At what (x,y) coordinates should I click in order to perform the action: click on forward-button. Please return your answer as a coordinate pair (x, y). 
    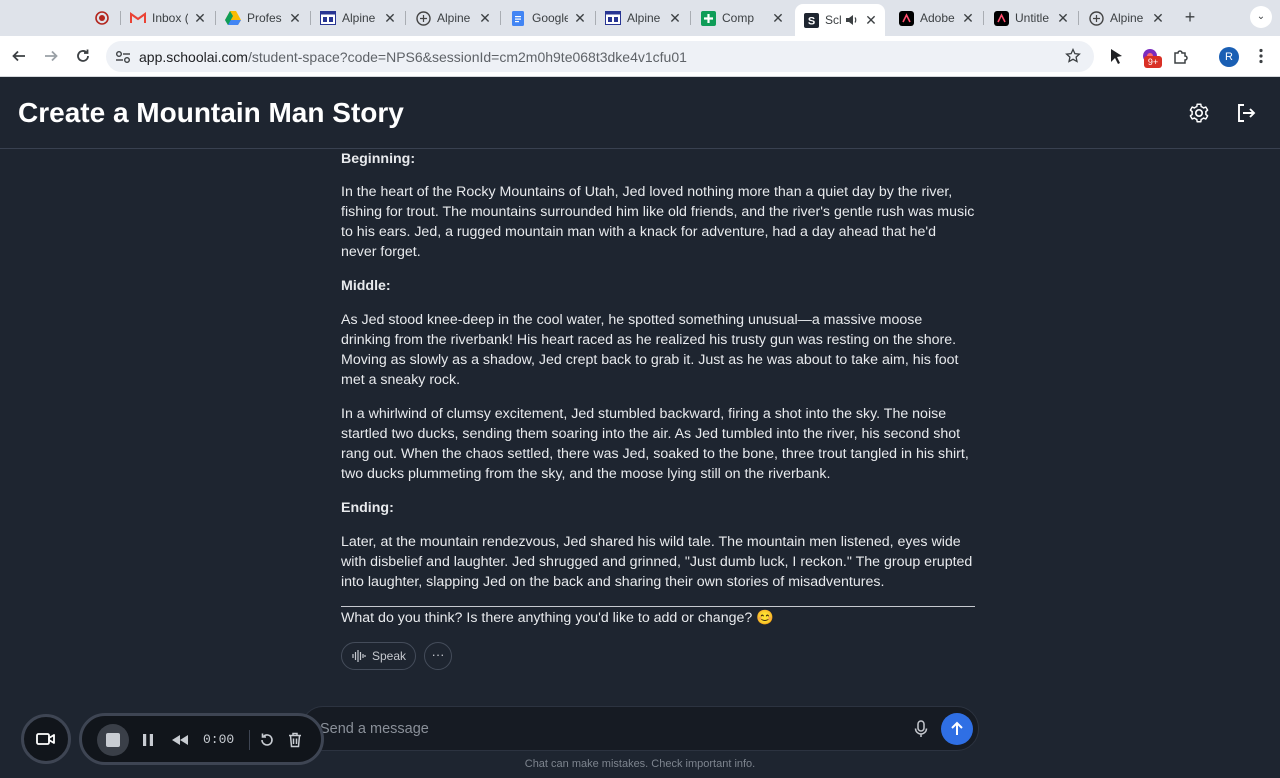
    Looking at the image, I should click on (51, 56).